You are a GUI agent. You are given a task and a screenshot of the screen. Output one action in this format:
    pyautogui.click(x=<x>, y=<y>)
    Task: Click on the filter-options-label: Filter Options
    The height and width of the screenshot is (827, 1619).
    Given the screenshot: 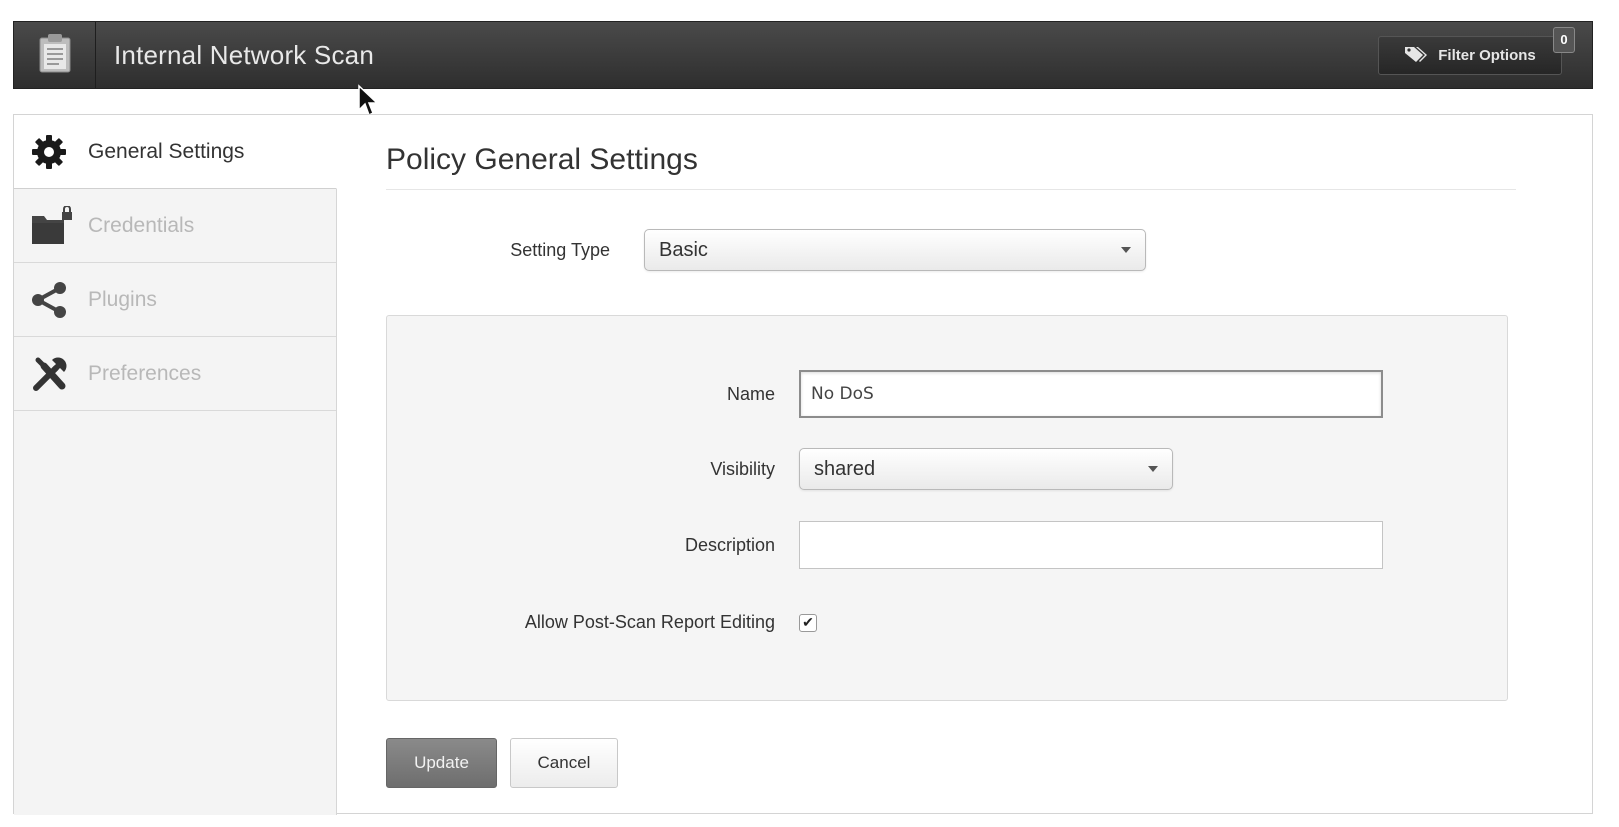 What is the action you would take?
    pyautogui.click(x=1487, y=55)
    